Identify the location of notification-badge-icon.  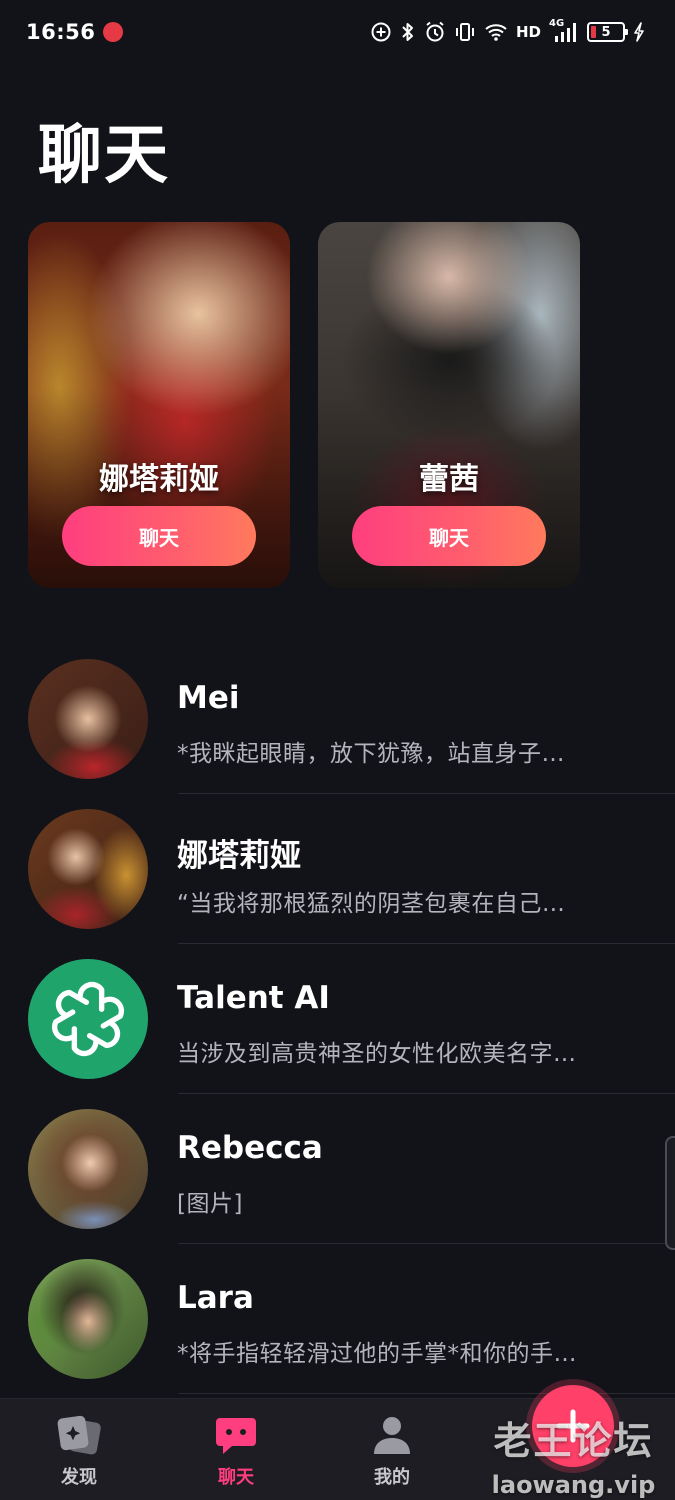
(113, 32).